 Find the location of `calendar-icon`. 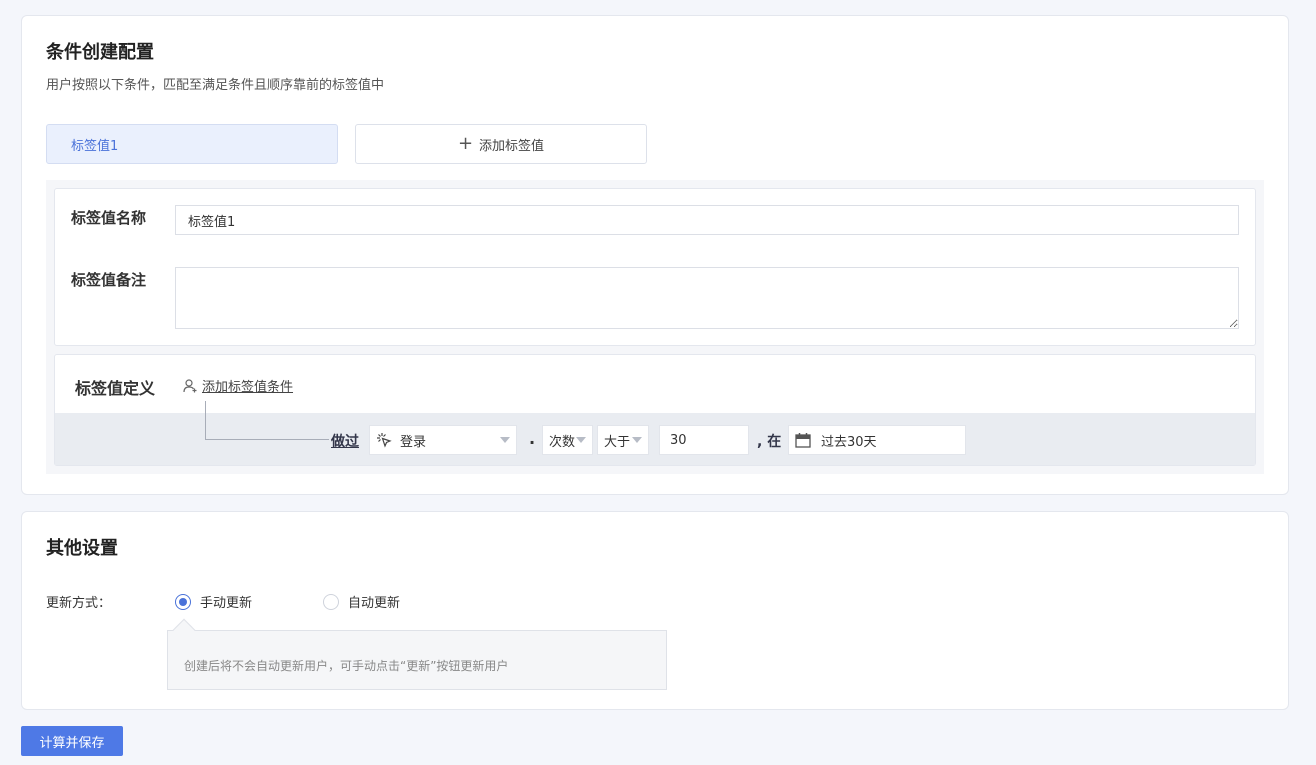

calendar-icon is located at coordinates (803, 440).